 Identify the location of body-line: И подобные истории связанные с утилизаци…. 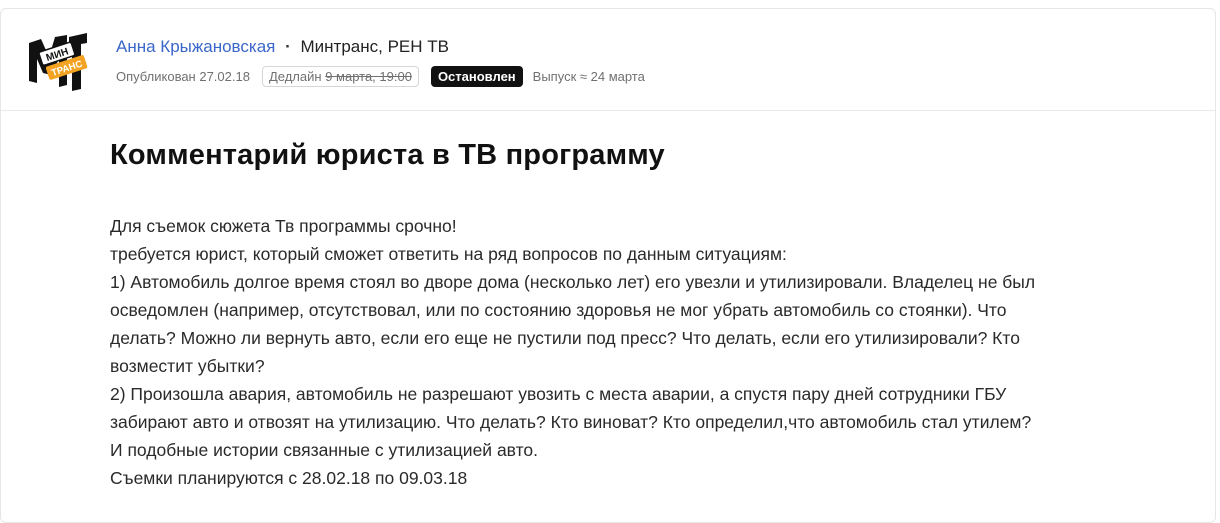
(324, 450).